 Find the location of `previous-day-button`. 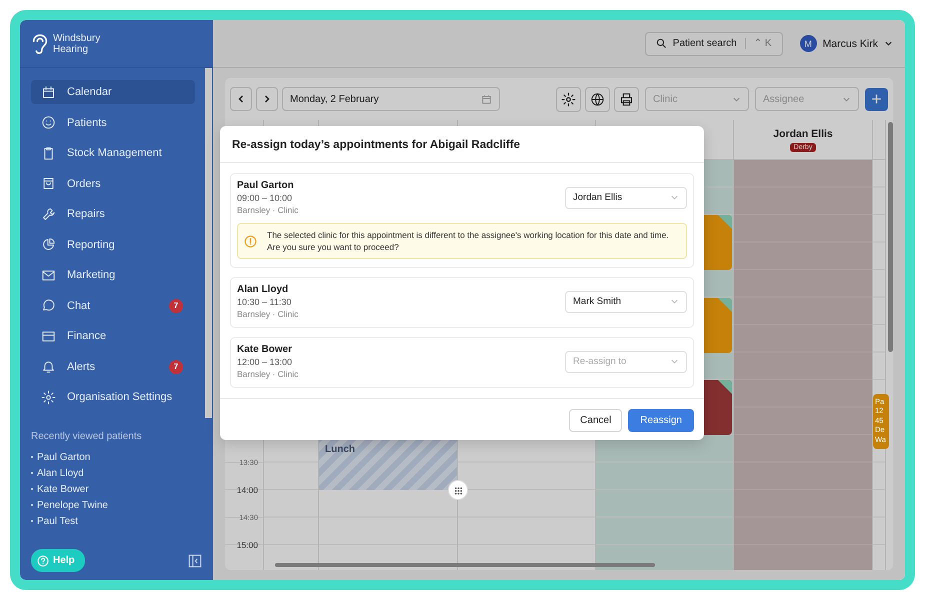

previous-day-button is located at coordinates (241, 99).